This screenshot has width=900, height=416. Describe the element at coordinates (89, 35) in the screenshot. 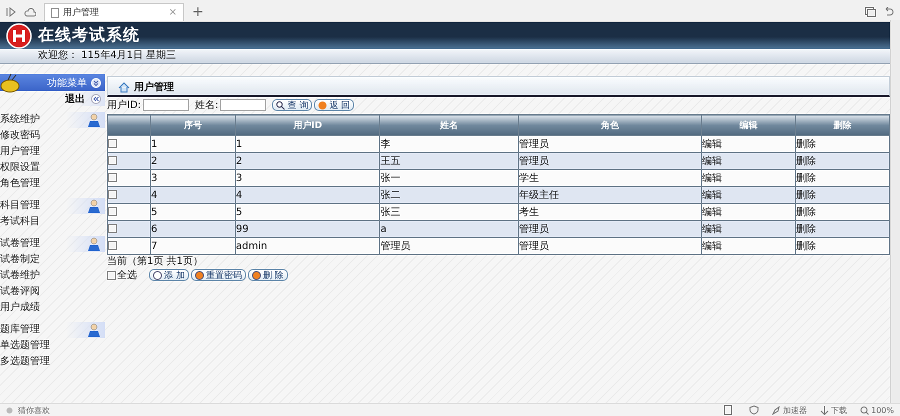

I see `app-title: 在线考试系统` at that location.